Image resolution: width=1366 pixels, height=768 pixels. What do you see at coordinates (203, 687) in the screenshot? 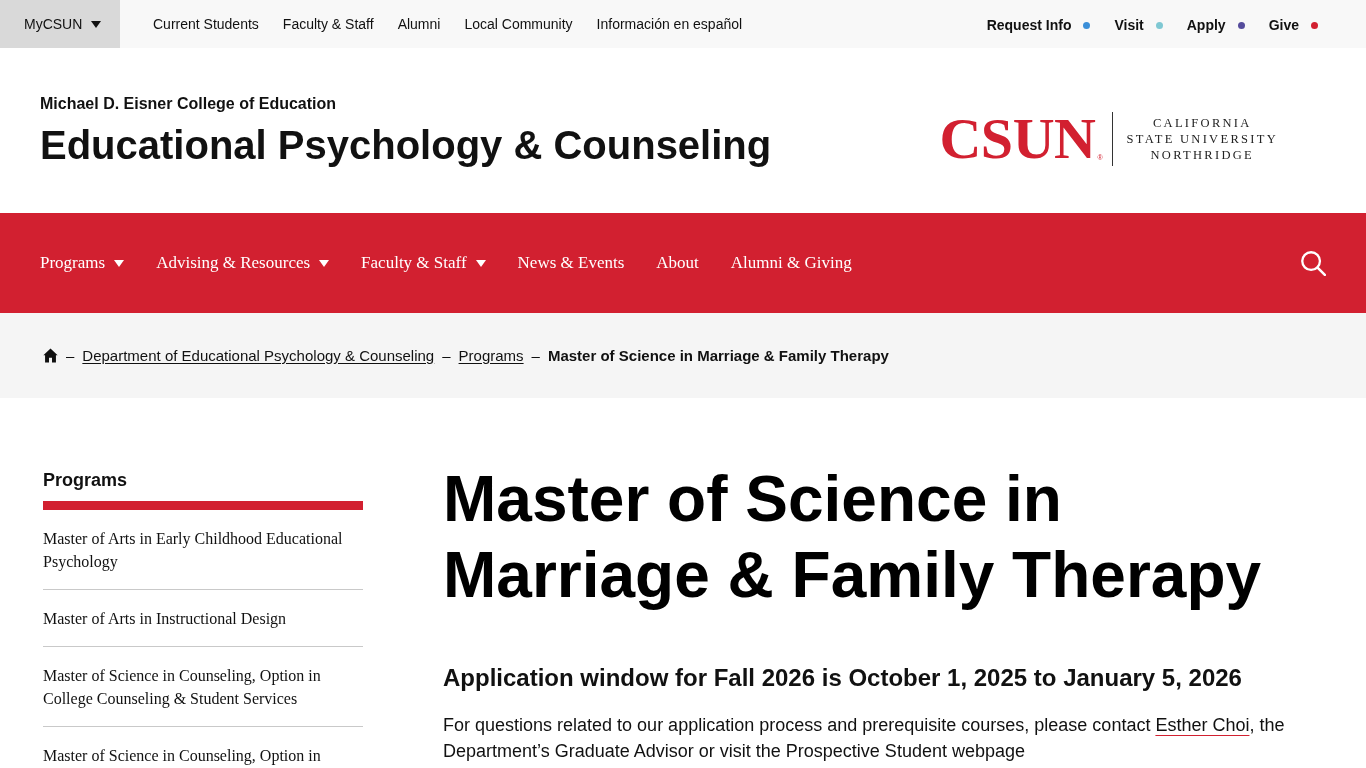
I see `sidebar-link: Master of Science in Counseling, Option in College Counseling & Student Services` at bounding box center [203, 687].